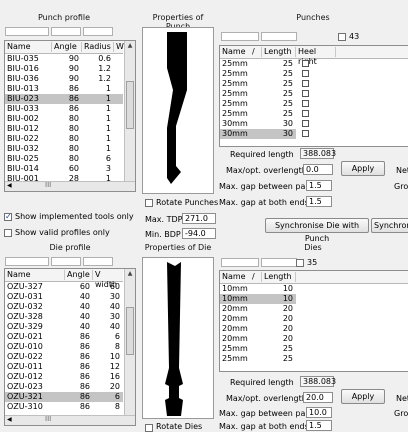 The image size is (408, 432). I want to click on table-row: OZU-032 40 40, so click(64, 307).